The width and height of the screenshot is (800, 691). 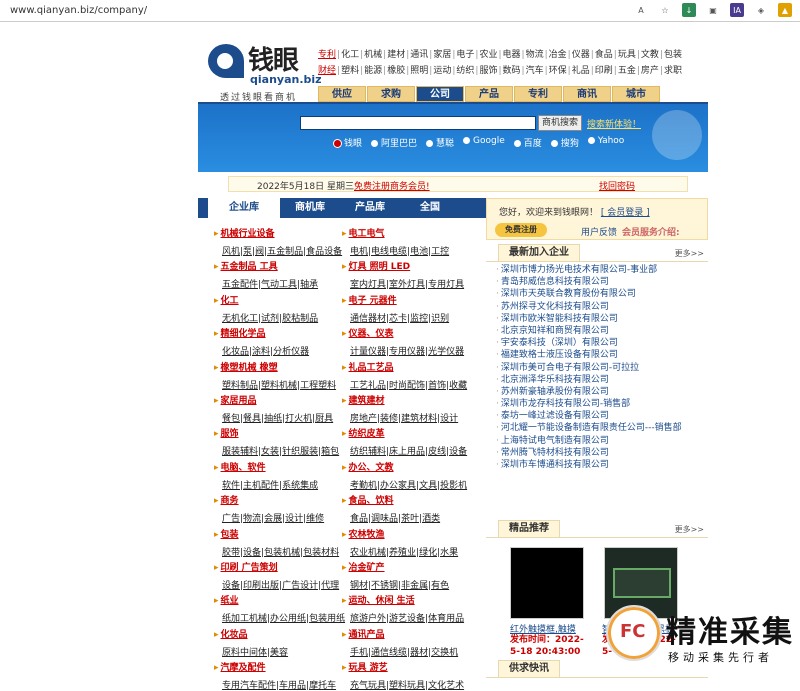 What do you see at coordinates (689, 10) in the screenshot?
I see `extension-green-icon: ↓` at bounding box center [689, 10].